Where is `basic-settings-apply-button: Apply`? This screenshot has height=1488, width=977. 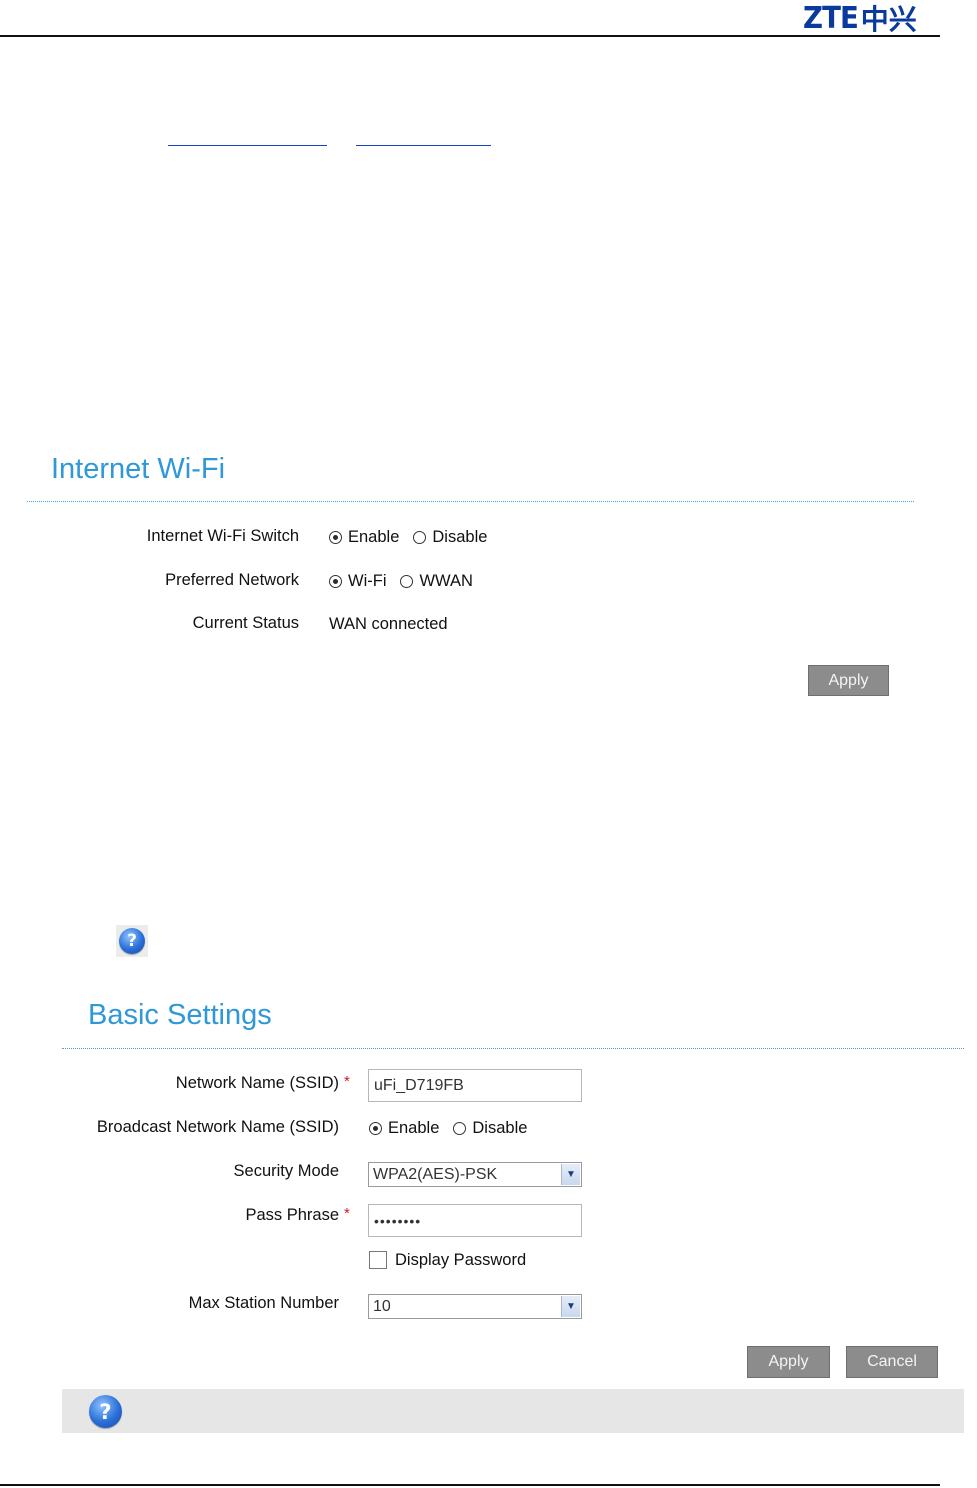
basic-settings-apply-button: Apply is located at coordinates (788, 1362).